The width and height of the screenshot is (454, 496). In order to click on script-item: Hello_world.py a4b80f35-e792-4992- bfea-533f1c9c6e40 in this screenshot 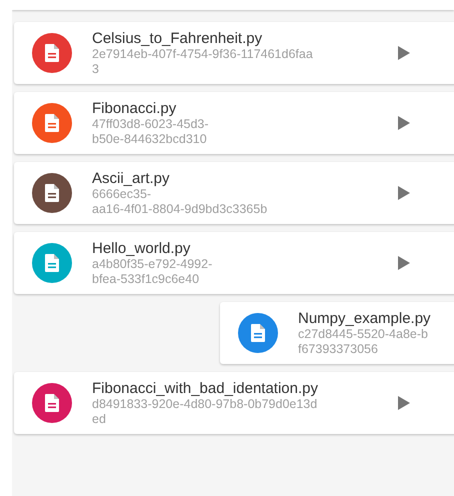, I will do `click(234, 263)`.